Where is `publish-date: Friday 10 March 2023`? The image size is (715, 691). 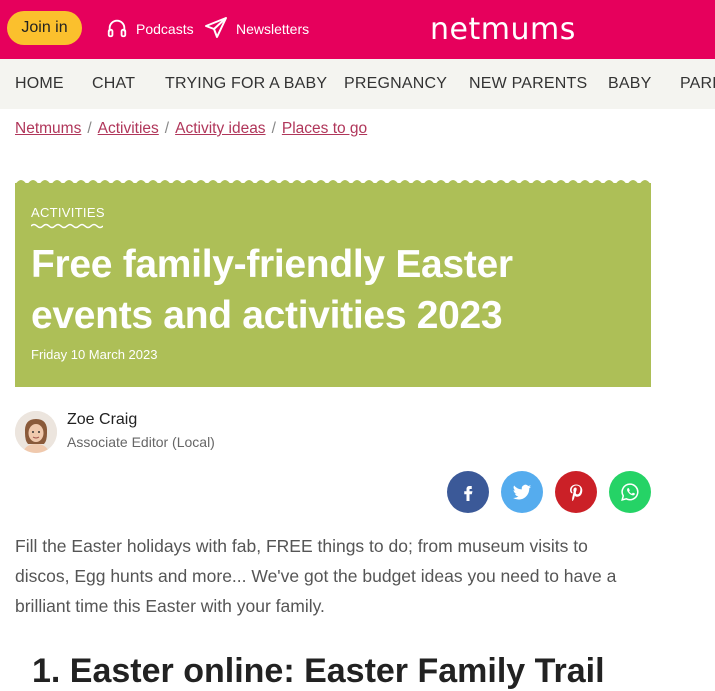
publish-date: Friday 10 March 2023 is located at coordinates (94, 354).